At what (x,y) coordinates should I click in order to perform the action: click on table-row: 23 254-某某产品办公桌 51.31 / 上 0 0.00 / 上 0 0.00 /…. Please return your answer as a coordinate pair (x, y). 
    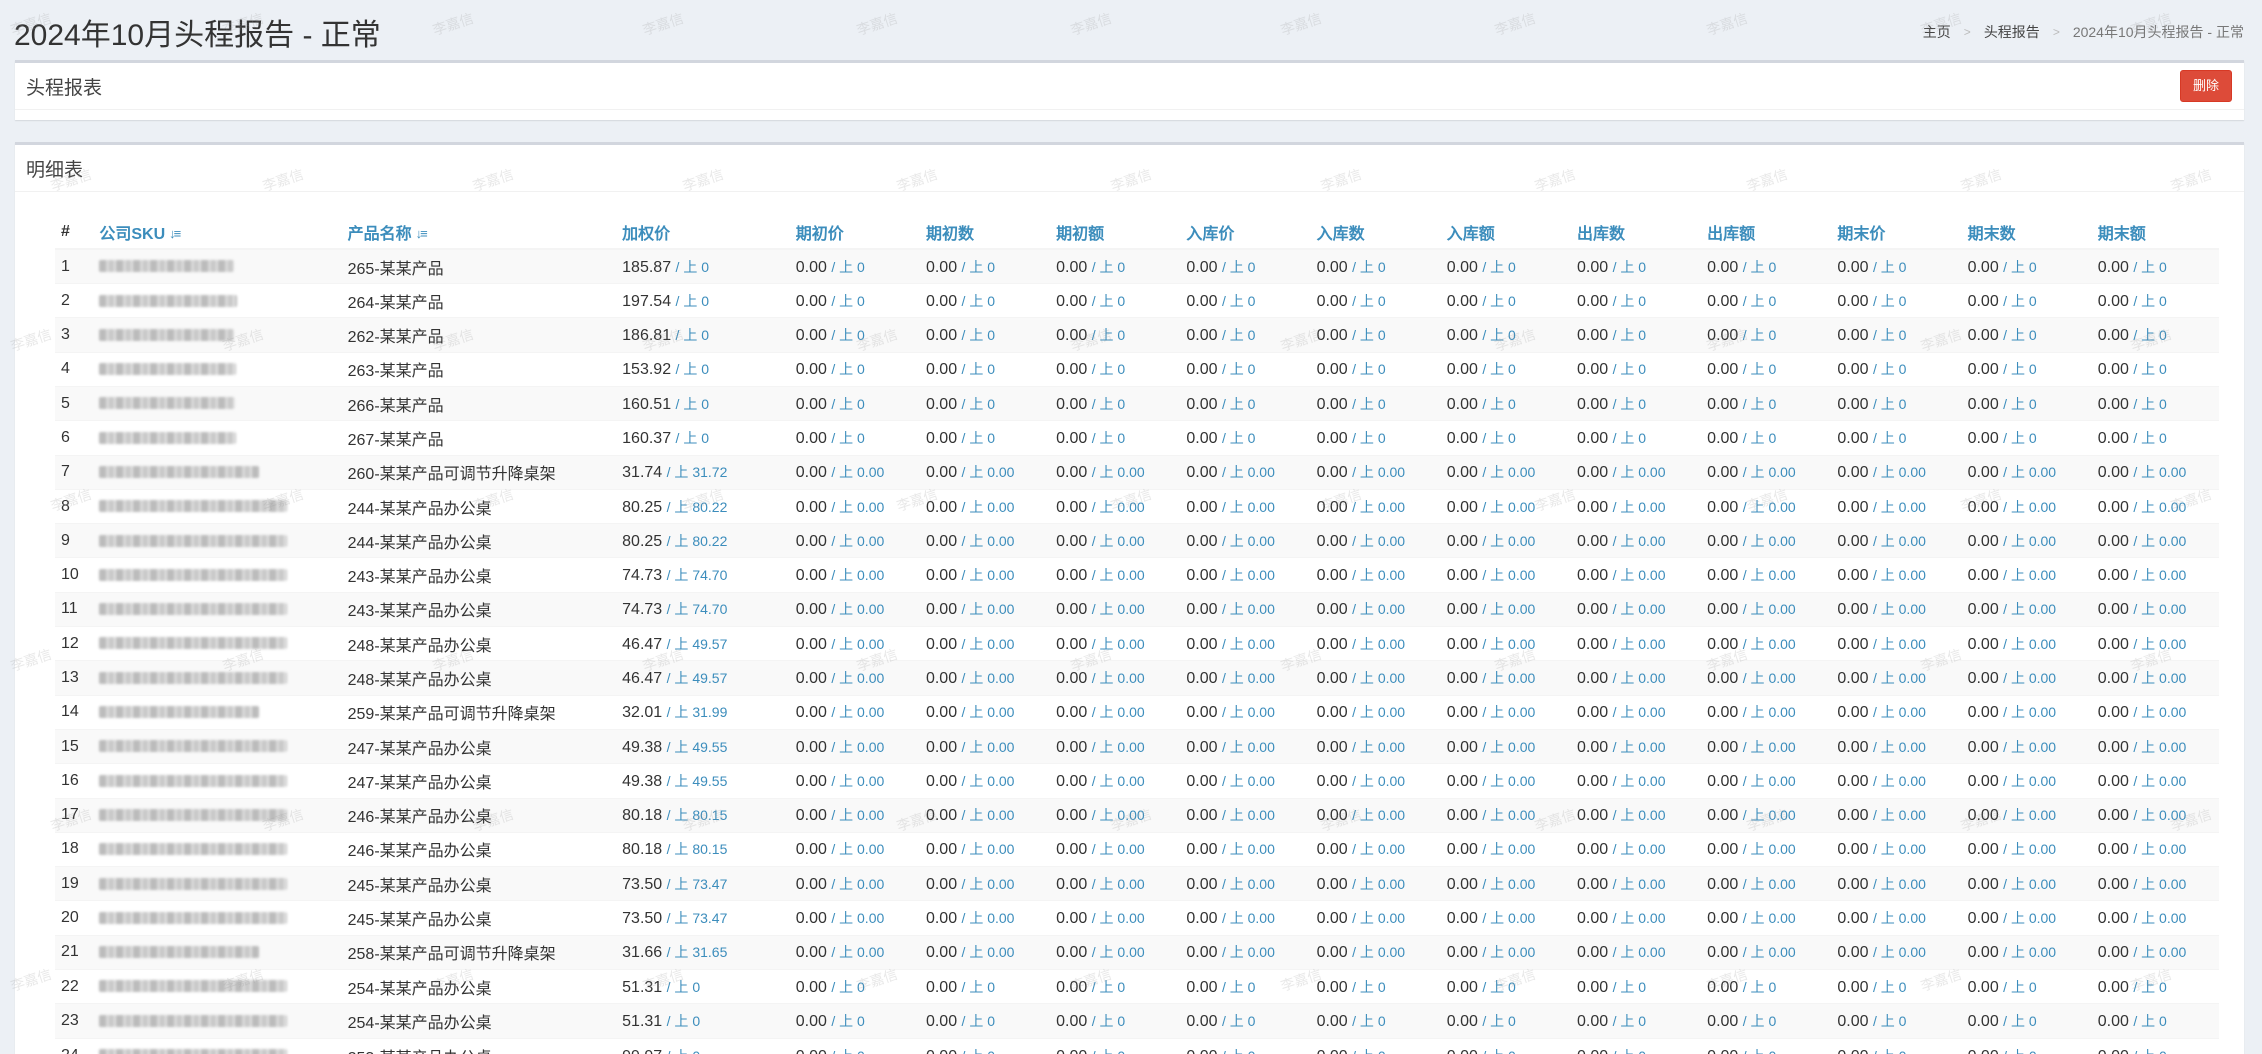
    Looking at the image, I should click on (1137, 1021).